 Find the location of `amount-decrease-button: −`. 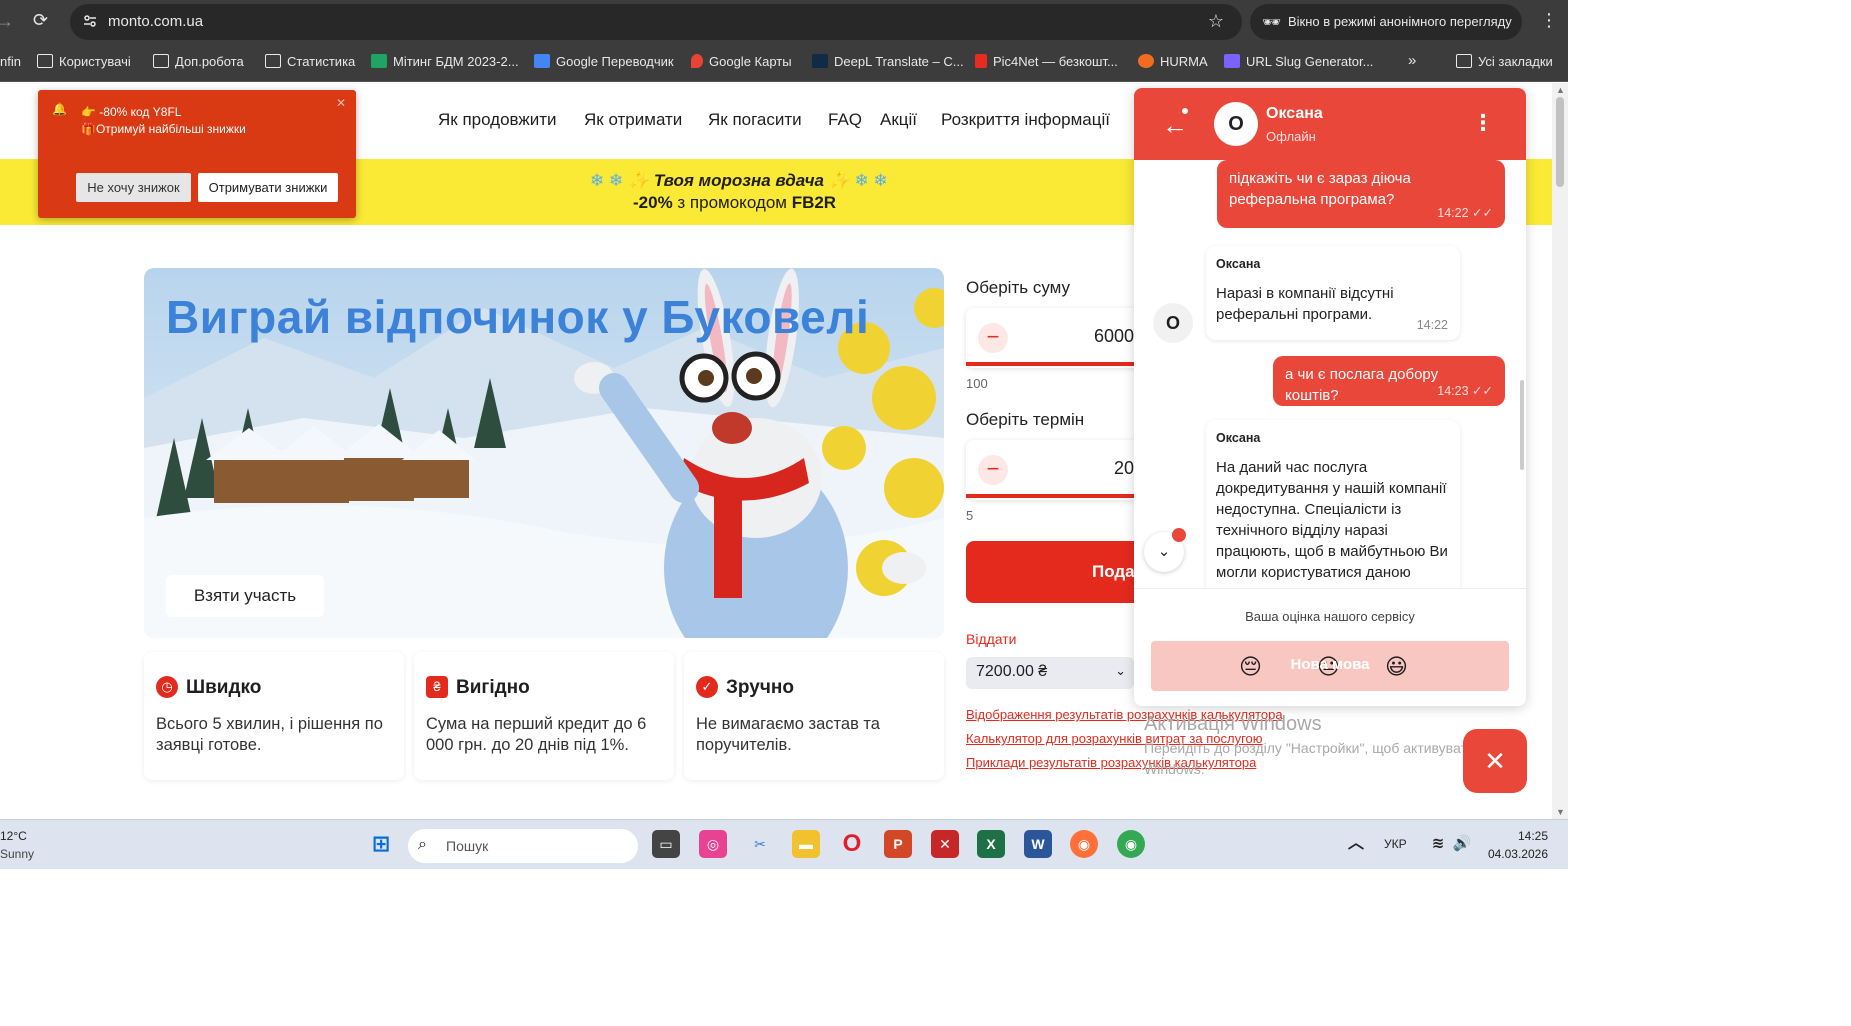

amount-decrease-button: − is located at coordinates (993, 338).